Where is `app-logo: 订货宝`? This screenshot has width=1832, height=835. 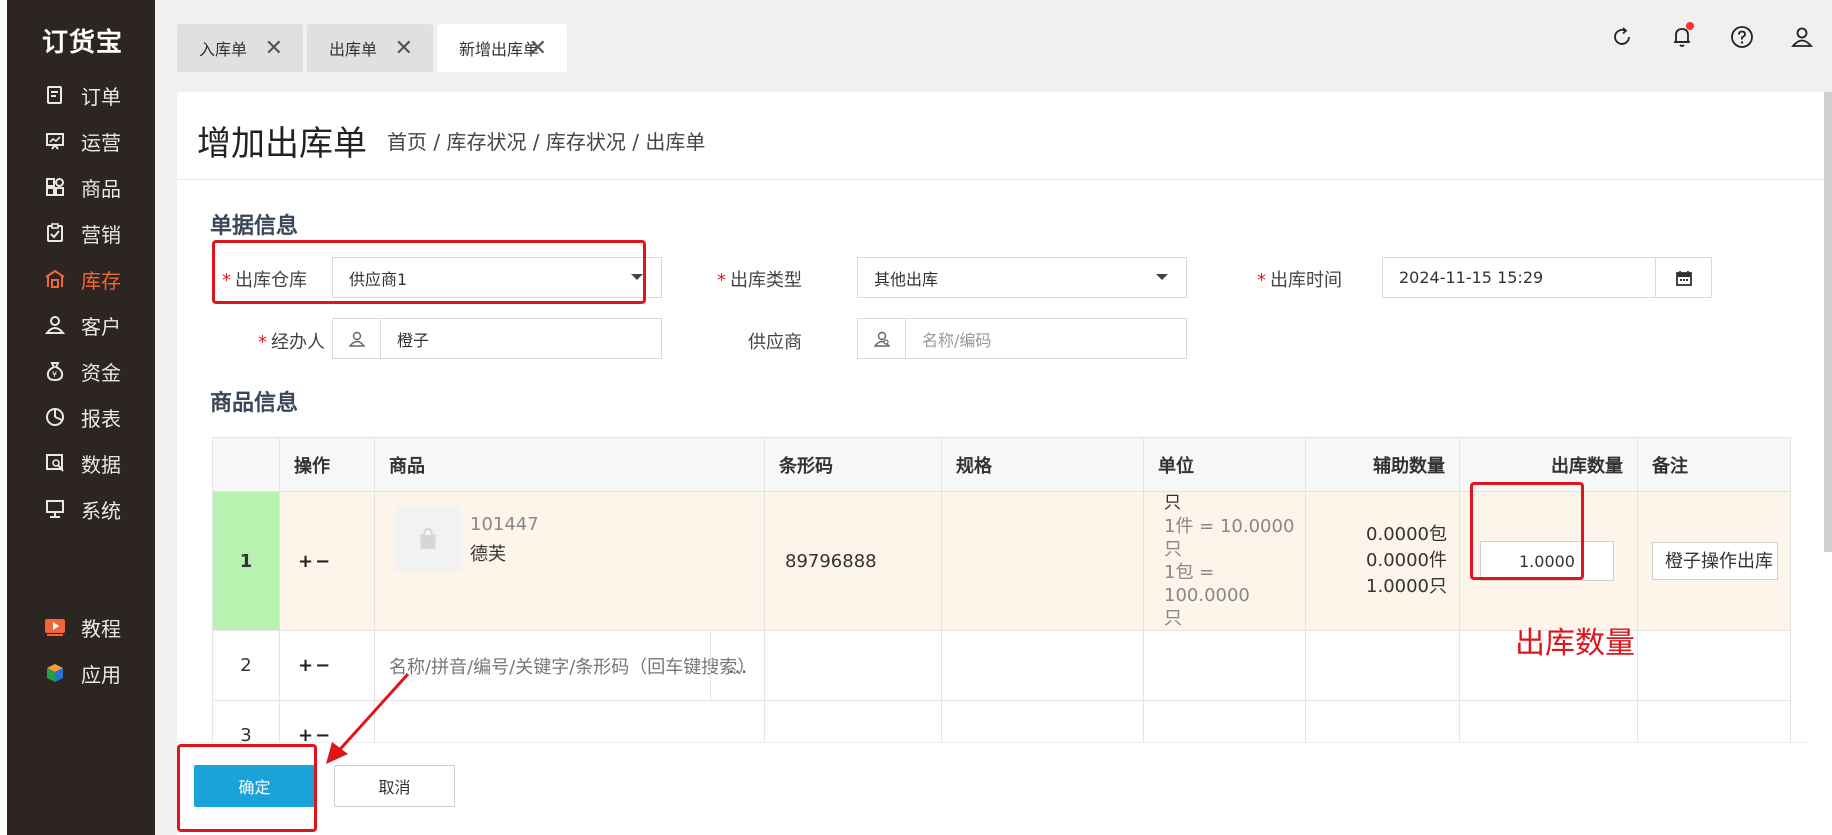 app-logo: 订货宝 is located at coordinates (83, 43).